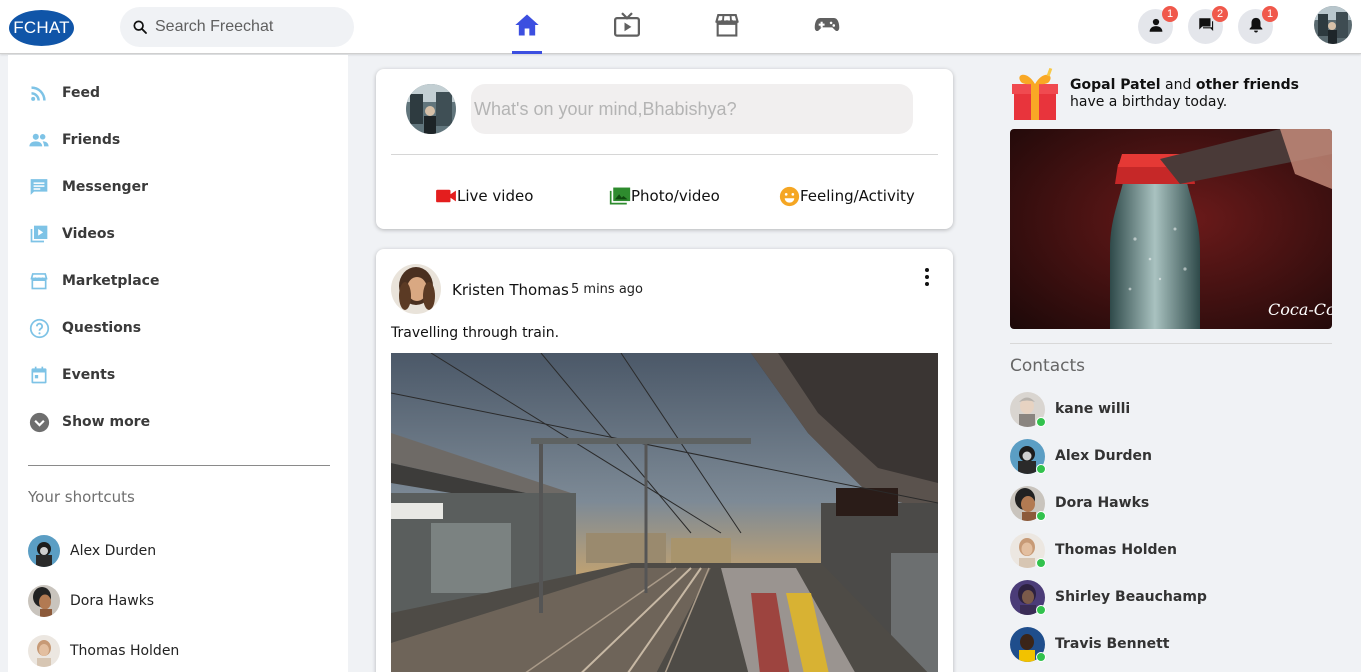 The height and width of the screenshot is (672, 1361). Describe the element at coordinates (416, 289) in the screenshot. I see `post-author-avatar` at that location.